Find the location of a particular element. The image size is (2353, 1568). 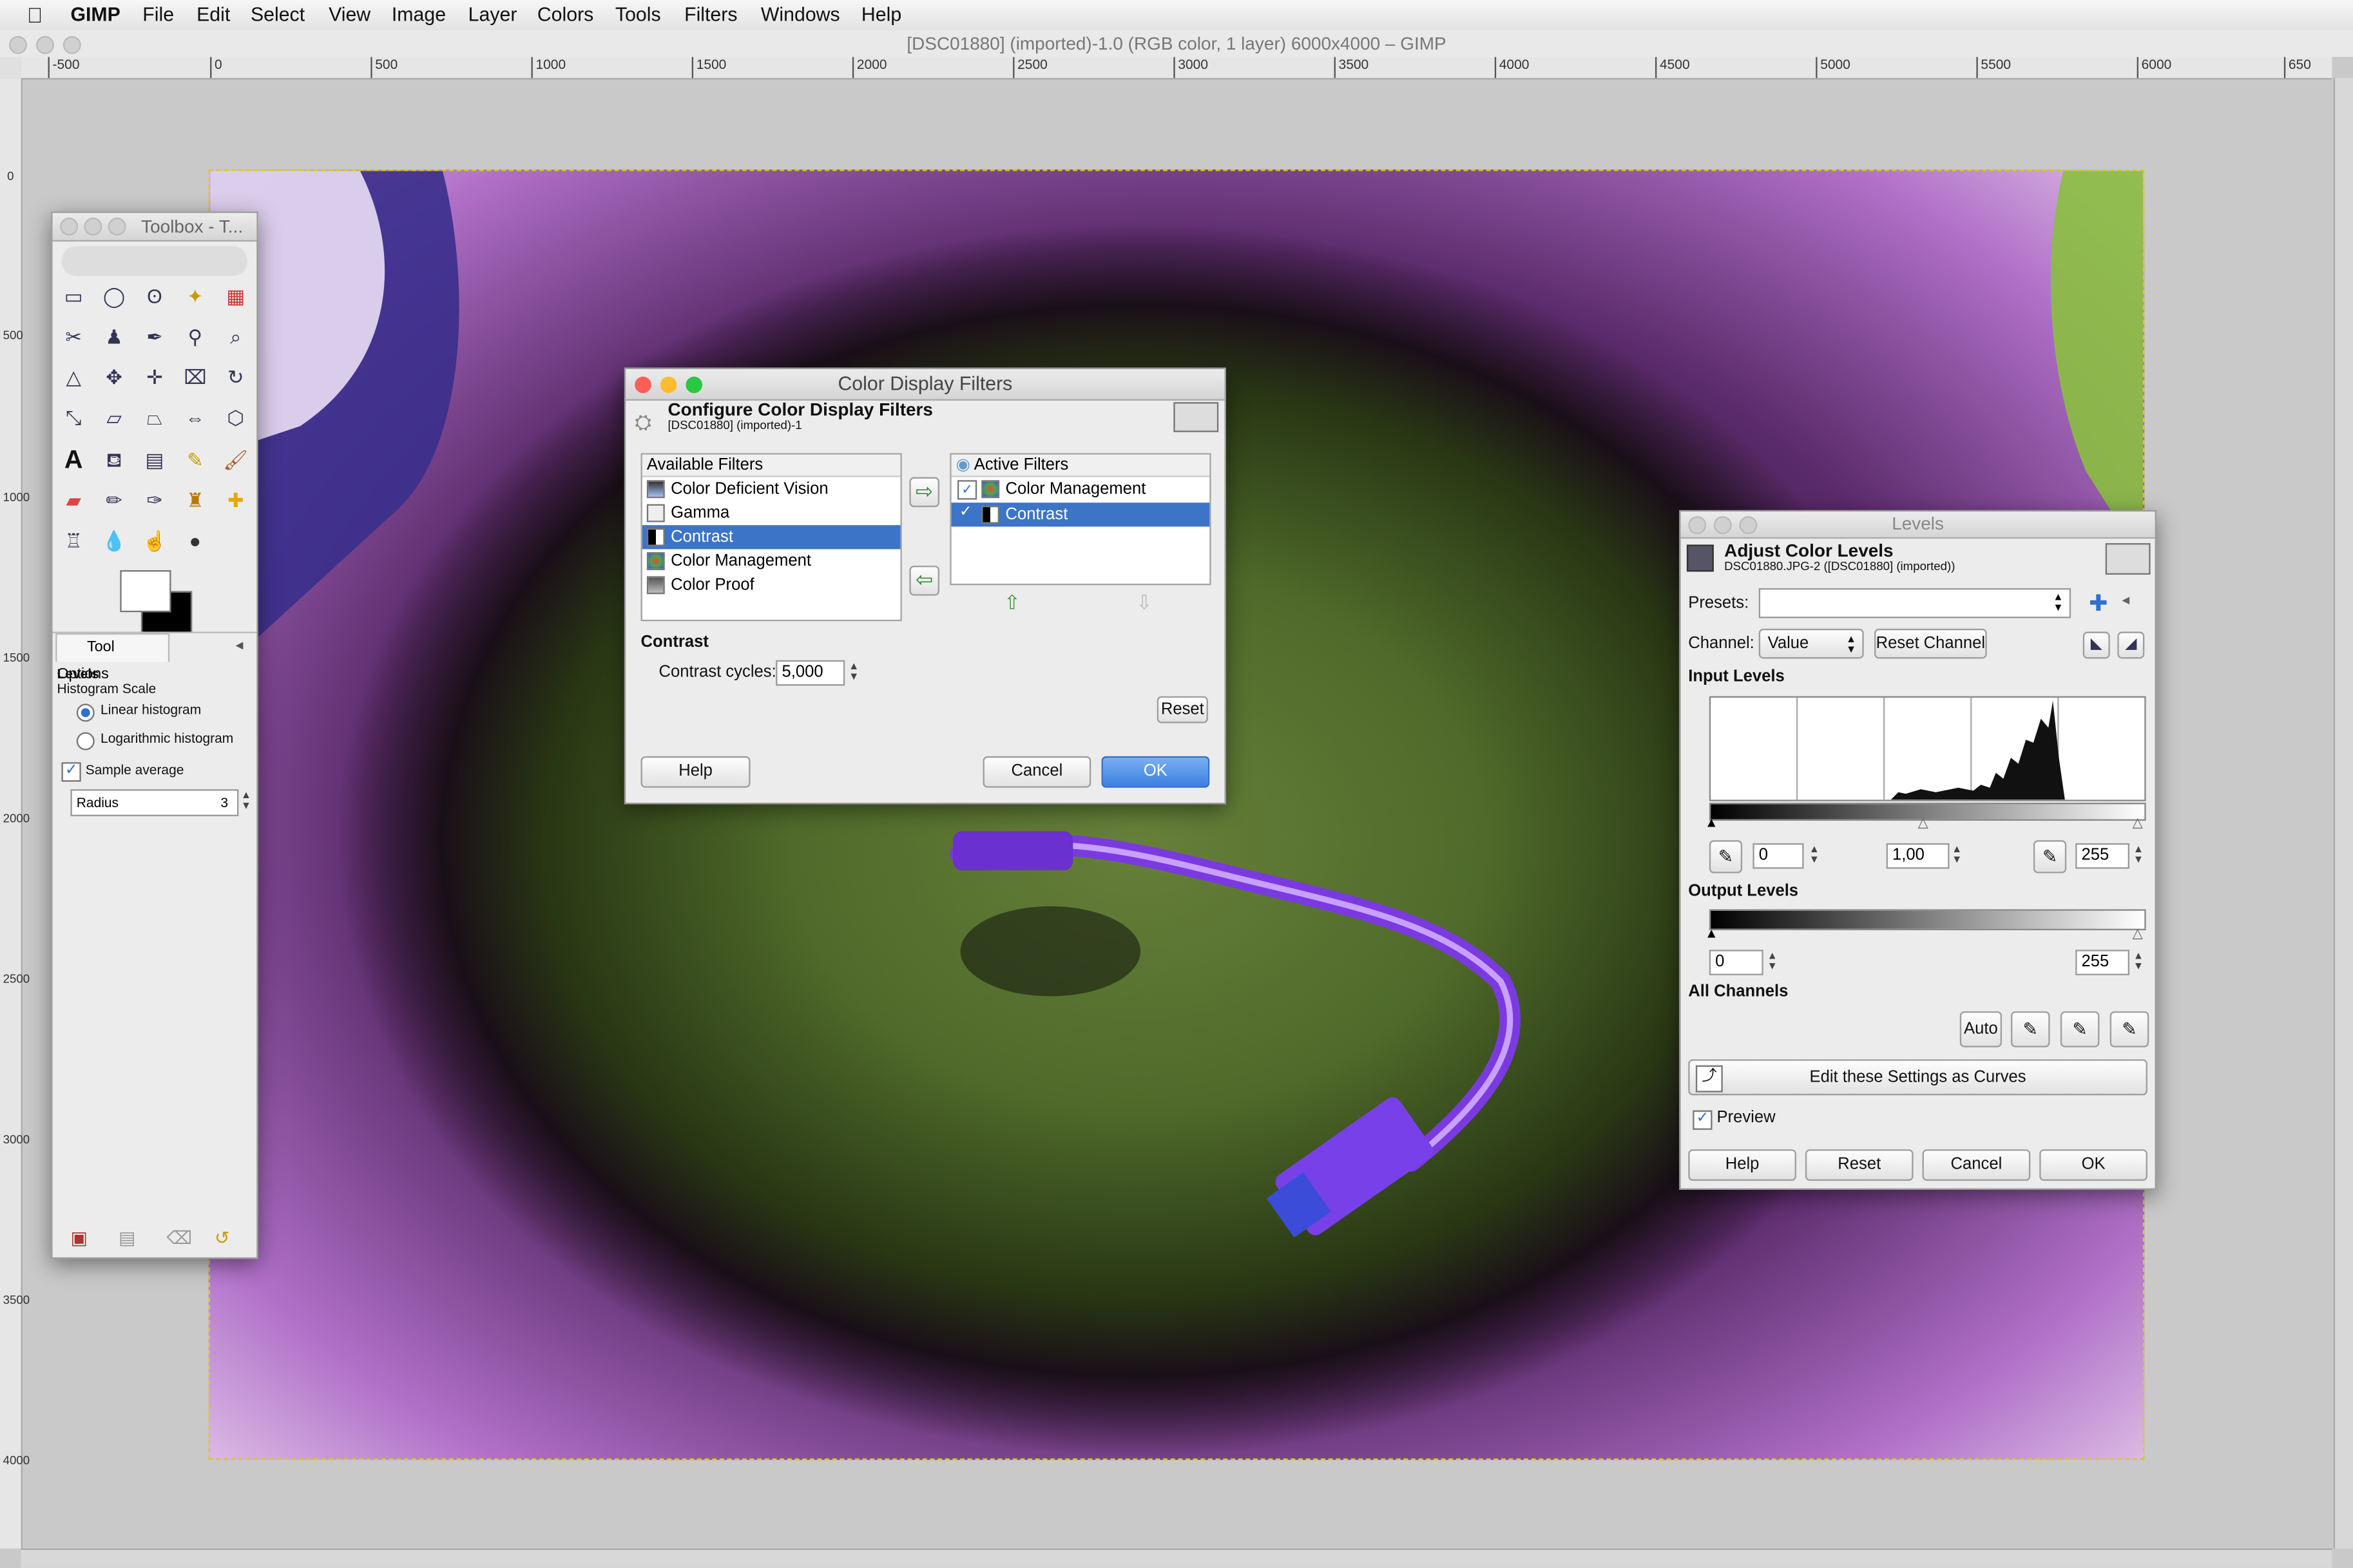

remove-filter-button: ⇦ is located at coordinates (924, 581).